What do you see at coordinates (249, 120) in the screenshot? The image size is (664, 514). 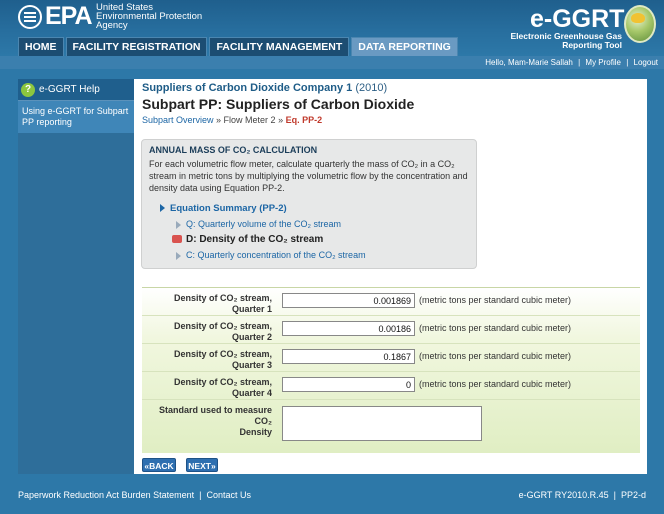 I see `breadcrumb-flow-meter: Flow Meter 2` at bounding box center [249, 120].